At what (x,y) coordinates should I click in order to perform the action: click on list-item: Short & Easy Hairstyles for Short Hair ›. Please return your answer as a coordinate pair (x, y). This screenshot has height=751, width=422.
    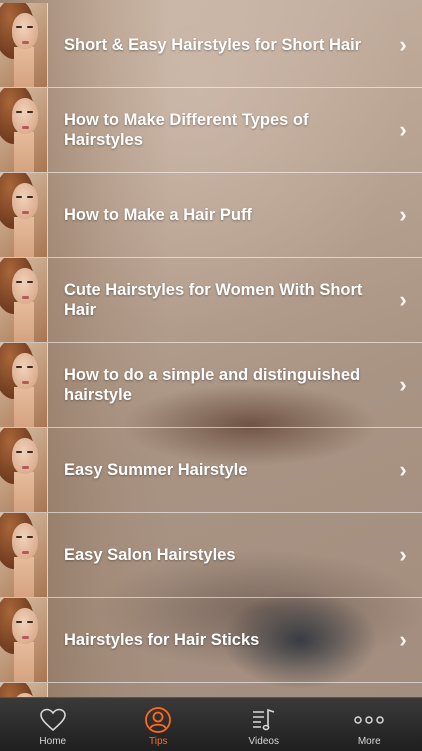
    Looking at the image, I should click on (211, 45).